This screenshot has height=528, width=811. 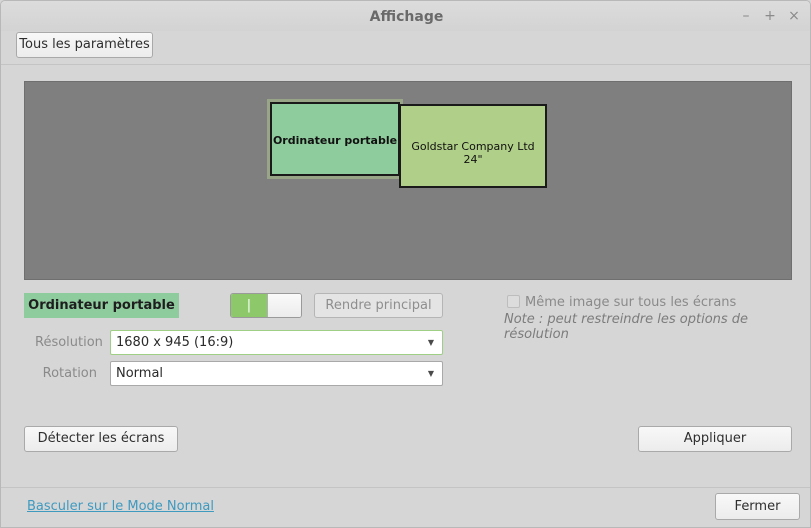 I want to click on all-settings-button: Tous les paramètres, so click(x=84, y=45).